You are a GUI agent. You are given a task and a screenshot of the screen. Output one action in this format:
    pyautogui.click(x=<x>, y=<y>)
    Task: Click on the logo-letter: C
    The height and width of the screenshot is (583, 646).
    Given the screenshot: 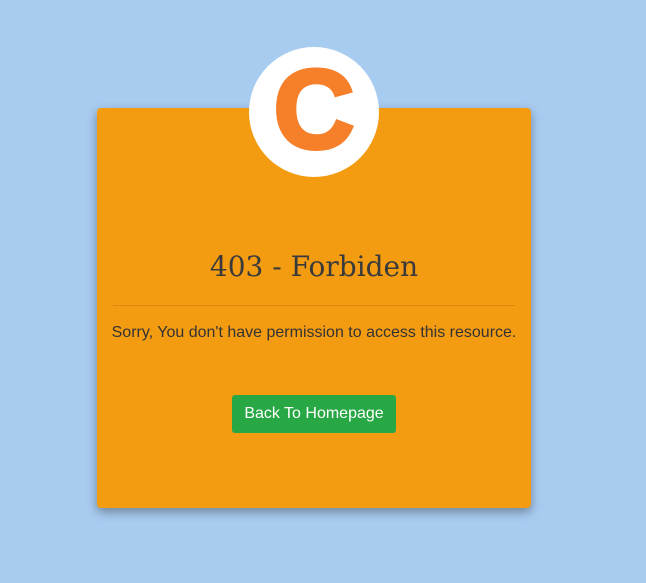 What is the action you would take?
    pyautogui.click(x=314, y=112)
    